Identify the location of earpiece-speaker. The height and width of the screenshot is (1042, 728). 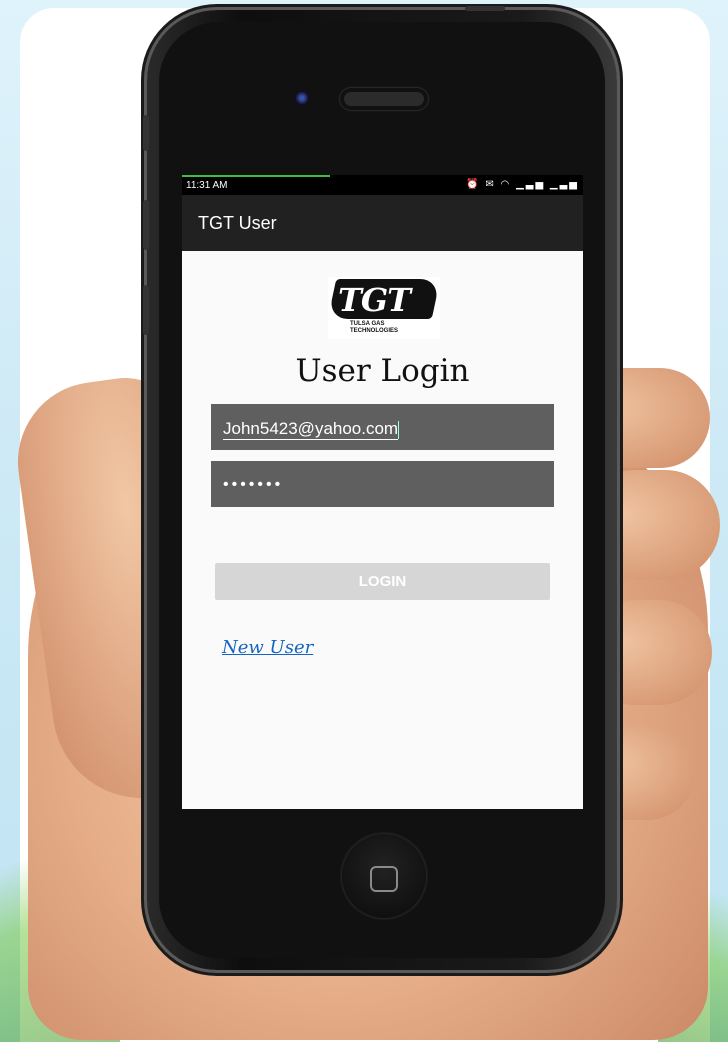
(384, 99).